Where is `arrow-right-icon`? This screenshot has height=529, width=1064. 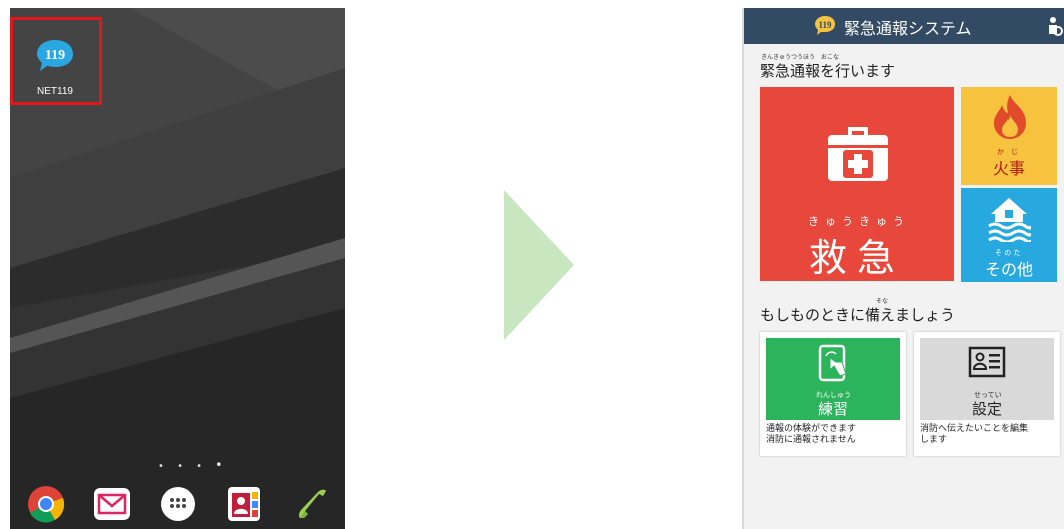 arrow-right-icon is located at coordinates (539, 265).